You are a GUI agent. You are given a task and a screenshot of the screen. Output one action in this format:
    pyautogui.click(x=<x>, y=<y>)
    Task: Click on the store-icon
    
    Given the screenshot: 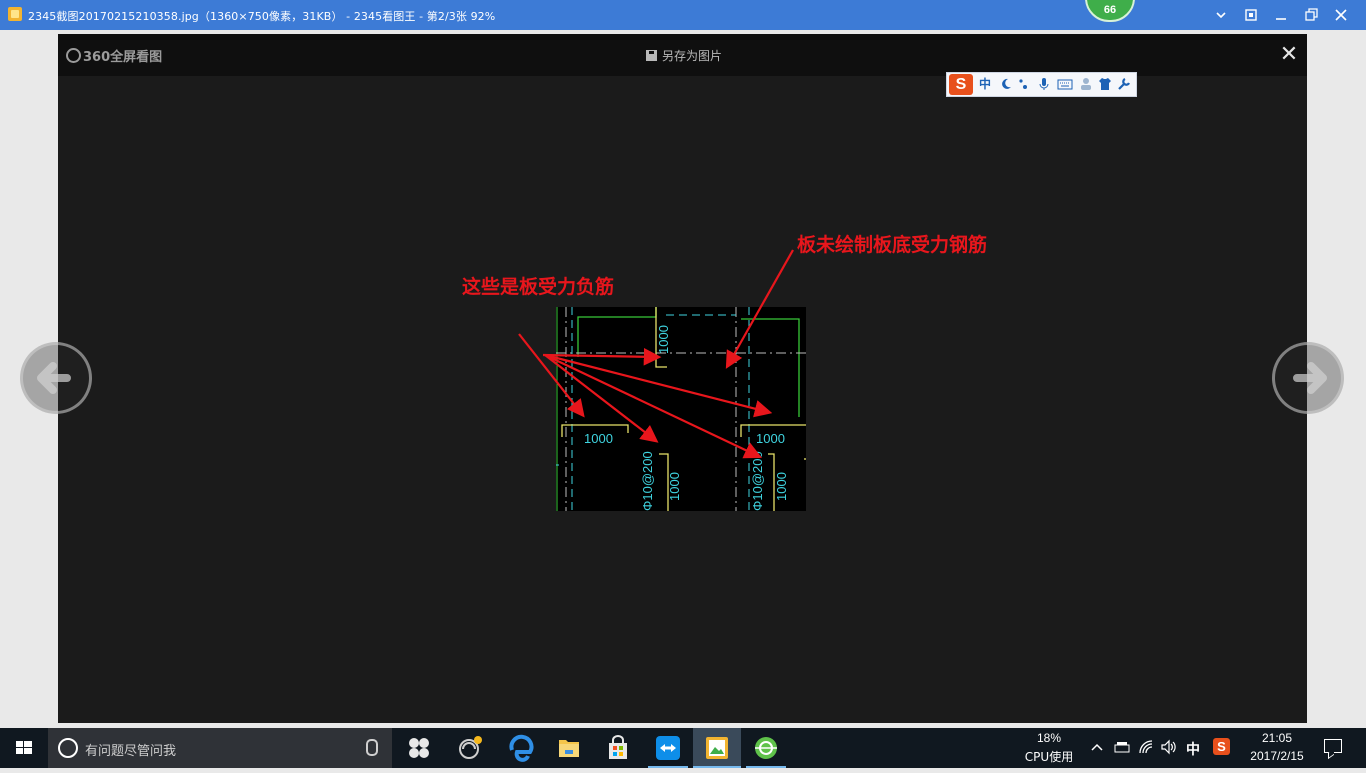 What is the action you would take?
    pyautogui.click(x=618, y=748)
    